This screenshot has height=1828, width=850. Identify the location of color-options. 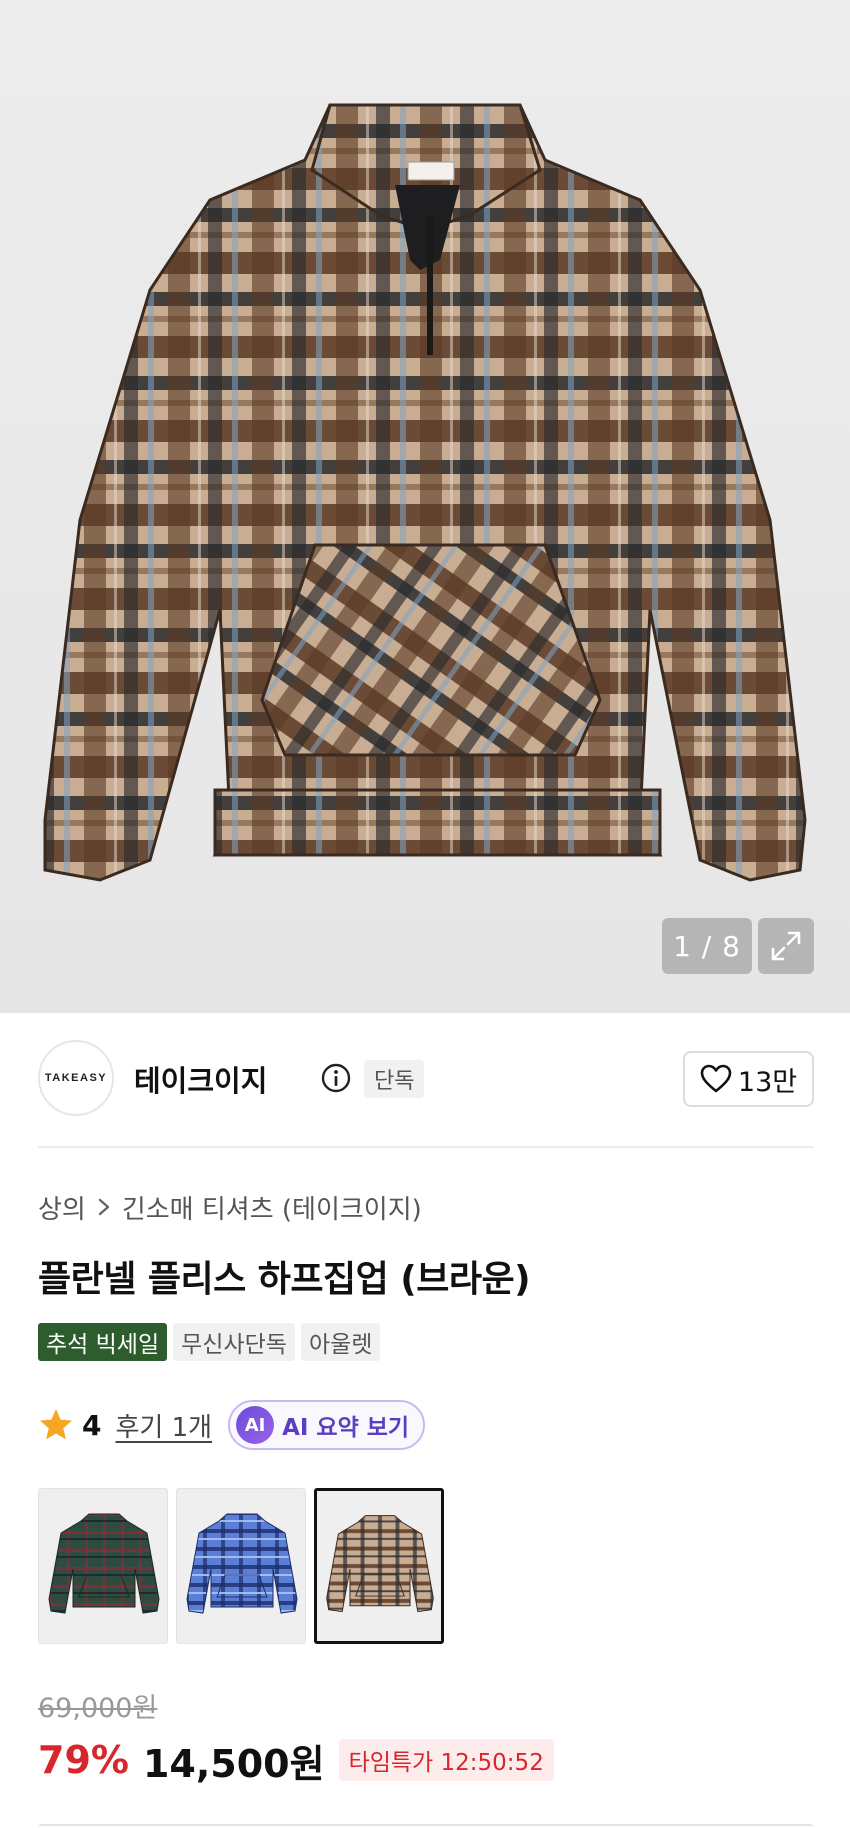
(241, 1566).